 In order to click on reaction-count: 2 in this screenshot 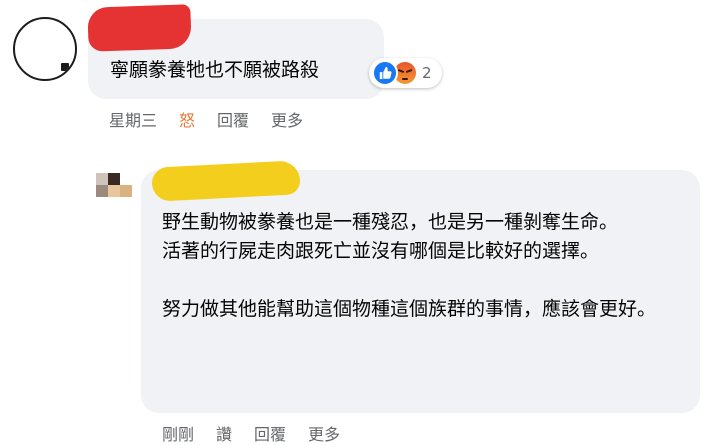, I will do `click(427, 73)`.